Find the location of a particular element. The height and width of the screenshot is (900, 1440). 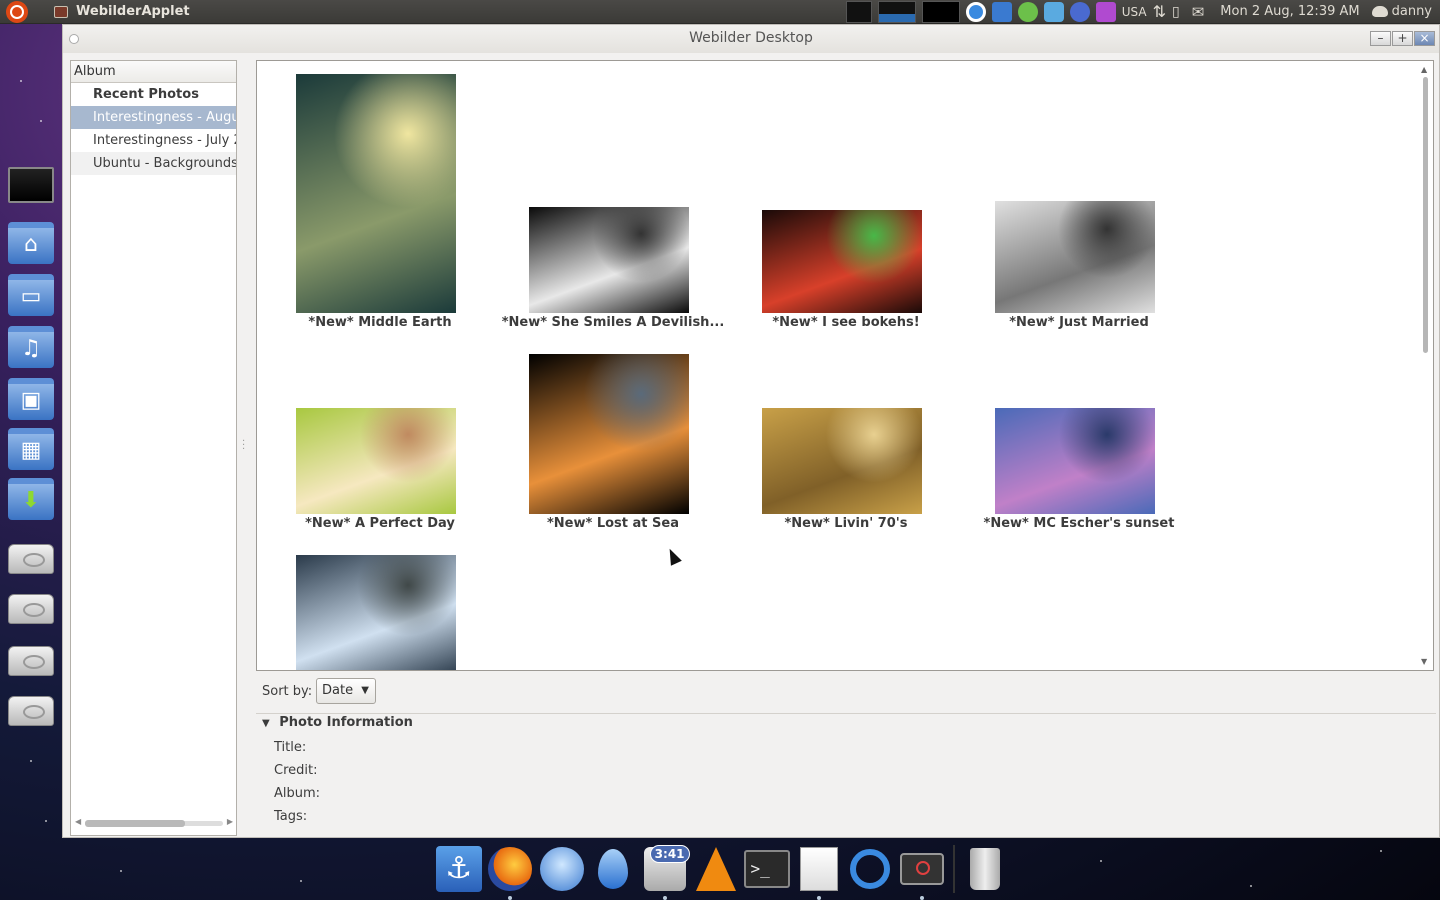

album-item-recent-photos: Recent Photos is located at coordinates (153, 94).